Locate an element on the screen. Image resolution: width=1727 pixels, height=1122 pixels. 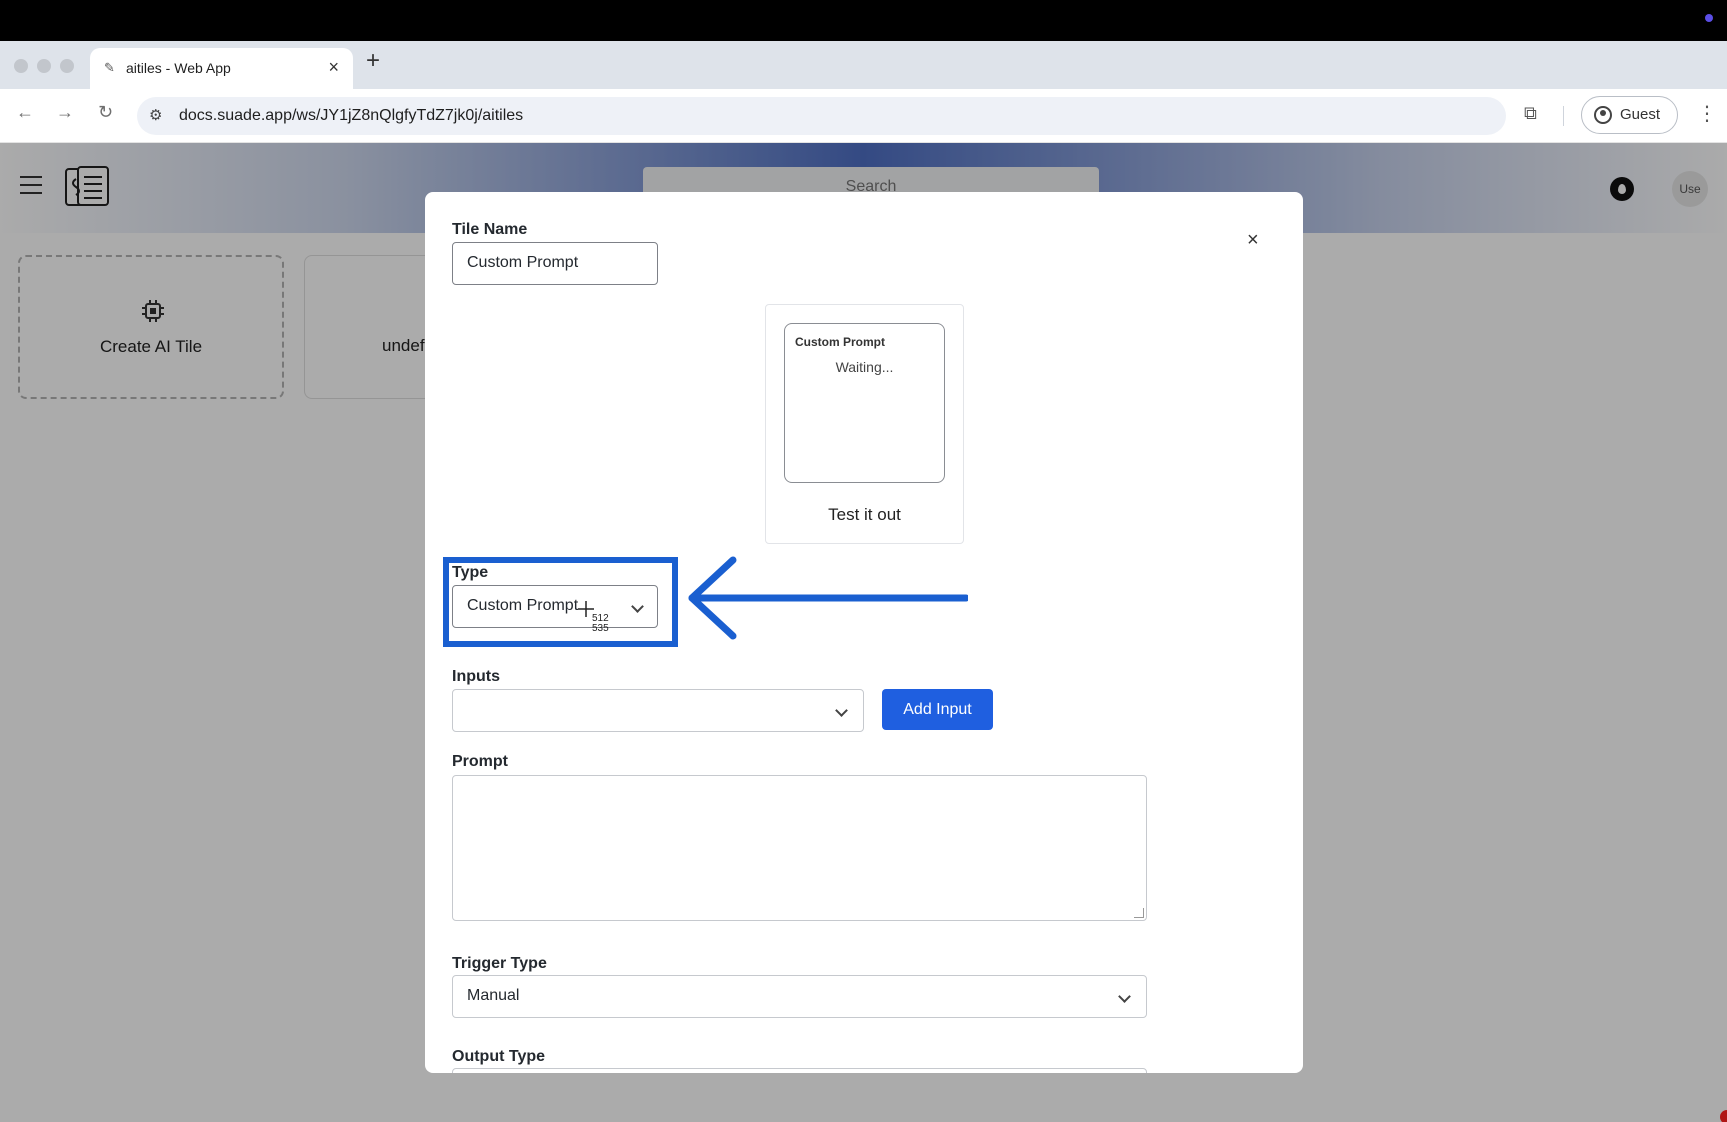
type-selected-value: Custom Prompt is located at coordinates (523, 605).